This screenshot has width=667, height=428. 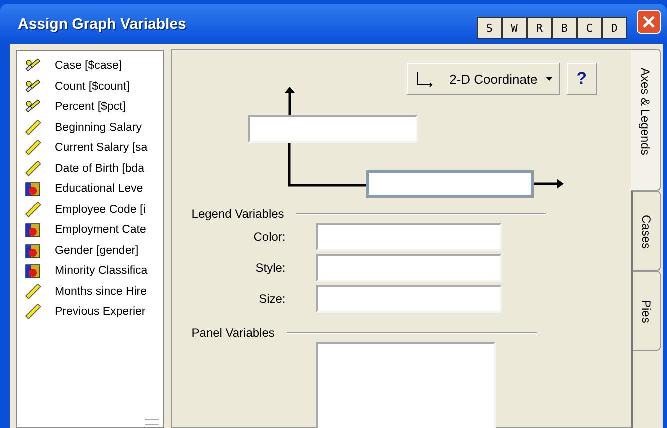 What do you see at coordinates (94, 148) in the screenshot?
I see `variable-item: Current Salary [sa` at bounding box center [94, 148].